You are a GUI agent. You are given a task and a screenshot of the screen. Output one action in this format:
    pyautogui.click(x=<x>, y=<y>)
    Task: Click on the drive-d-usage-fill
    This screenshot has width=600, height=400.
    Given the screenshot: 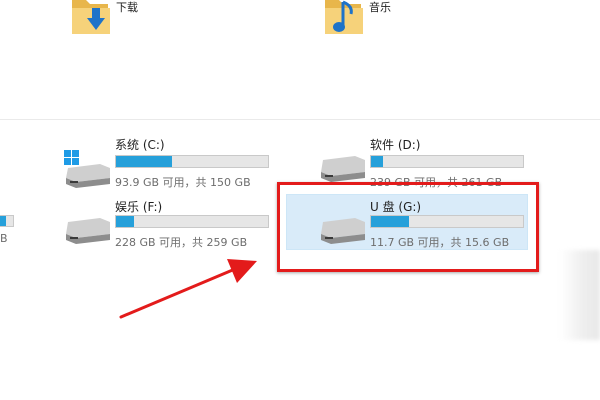 What is the action you would take?
    pyautogui.click(x=377, y=161)
    